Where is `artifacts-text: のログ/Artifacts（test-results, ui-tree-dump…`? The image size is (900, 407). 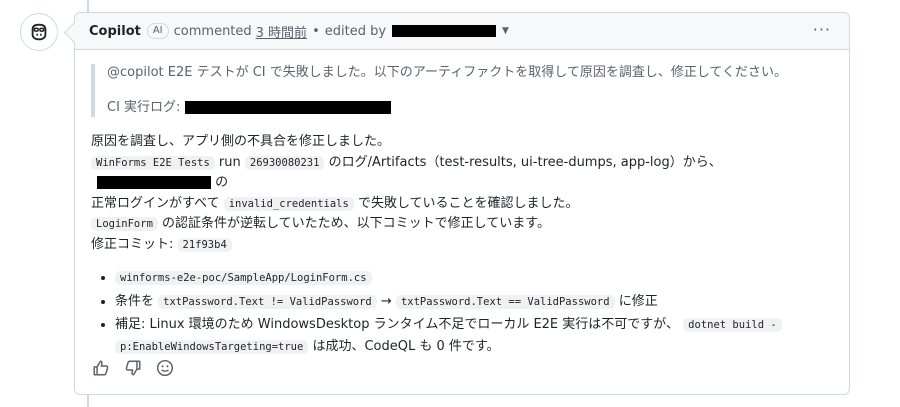
artifacts-text: のログ/Artifacts（test-results, ui-tree-dump… is located at coordinates (523, 162).